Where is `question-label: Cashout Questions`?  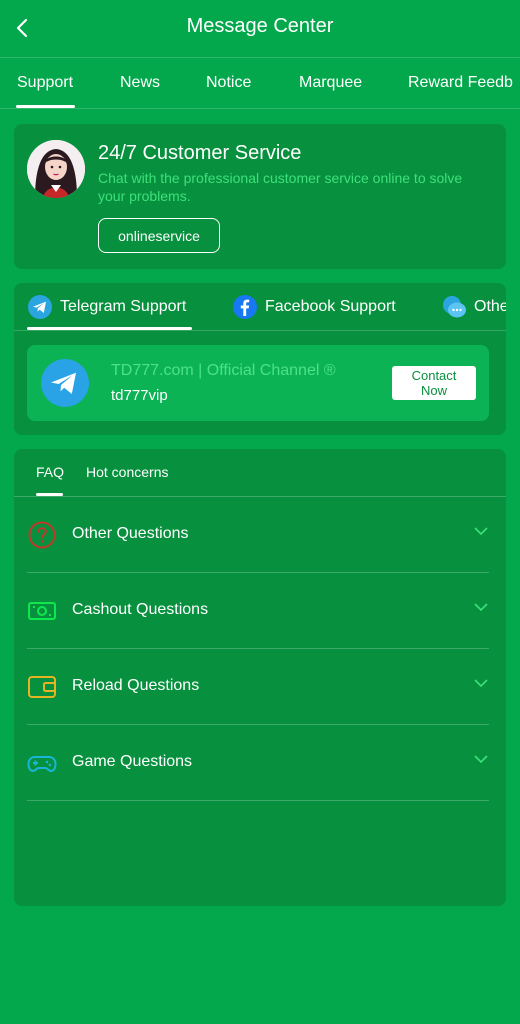
question-label: Cashout Questions is located at coordinates (140, 609).